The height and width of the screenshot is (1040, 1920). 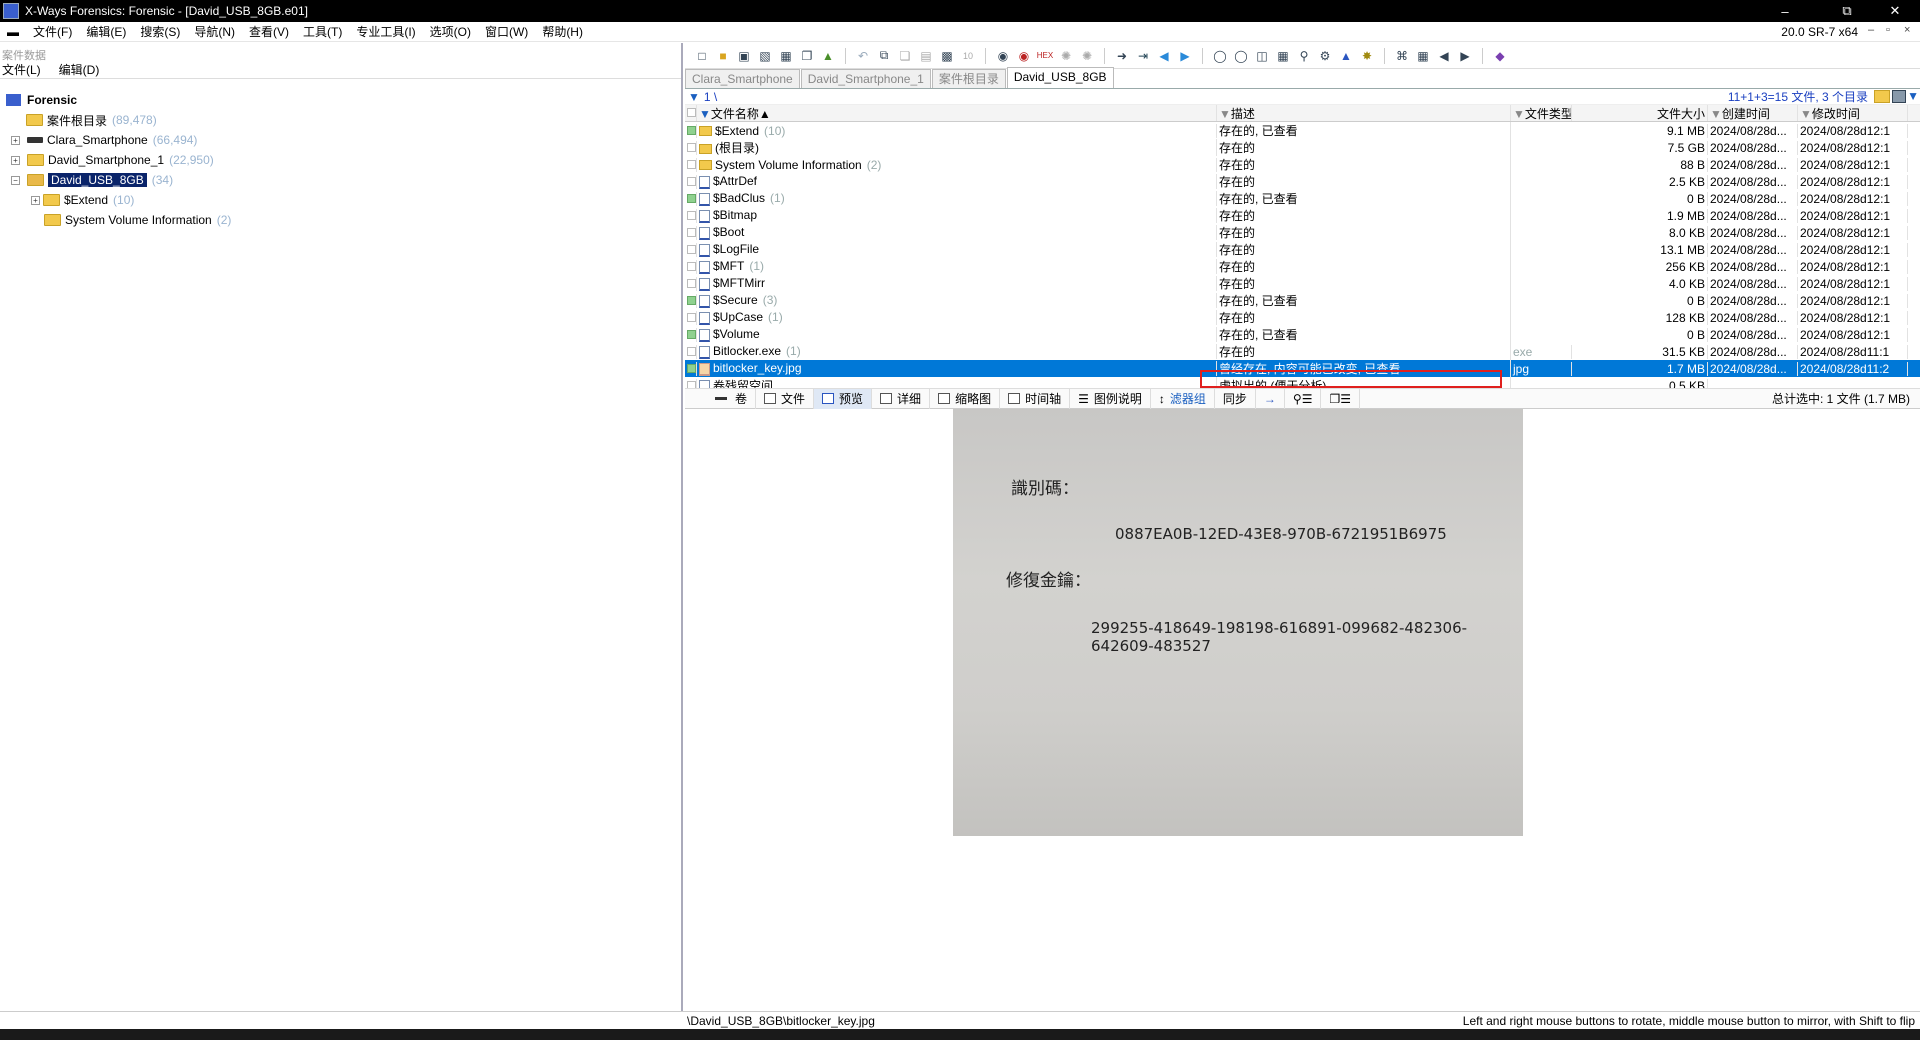 I want to click on tab-clara-smartphone: Clara_Smartphone, so click(x=742, y=78).